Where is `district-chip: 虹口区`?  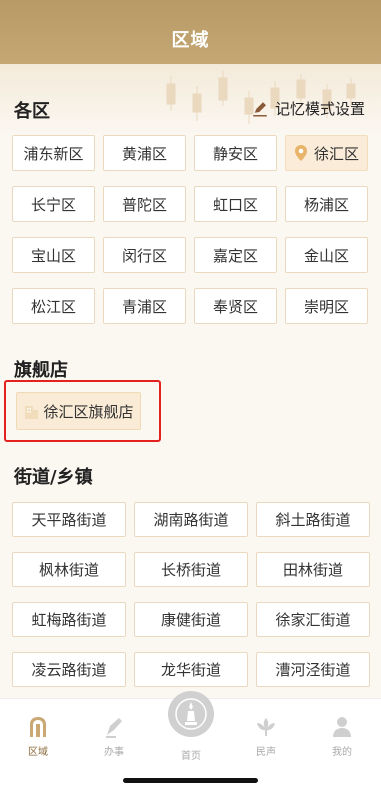
district-chip: 虹口区 is located at coordinates (235, 204).